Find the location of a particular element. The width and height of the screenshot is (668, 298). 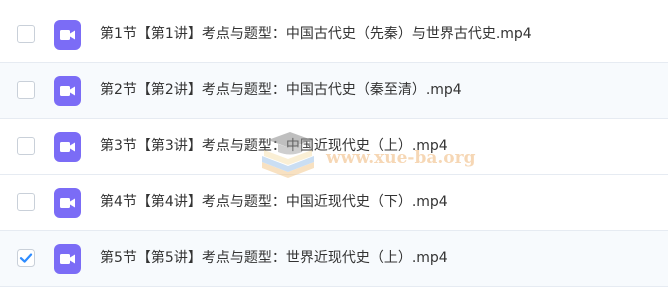

file-name: 第2节【第2讲】考点与题型：中国古代史（秦至清）.mp4 is located at coordinates (281, 90).